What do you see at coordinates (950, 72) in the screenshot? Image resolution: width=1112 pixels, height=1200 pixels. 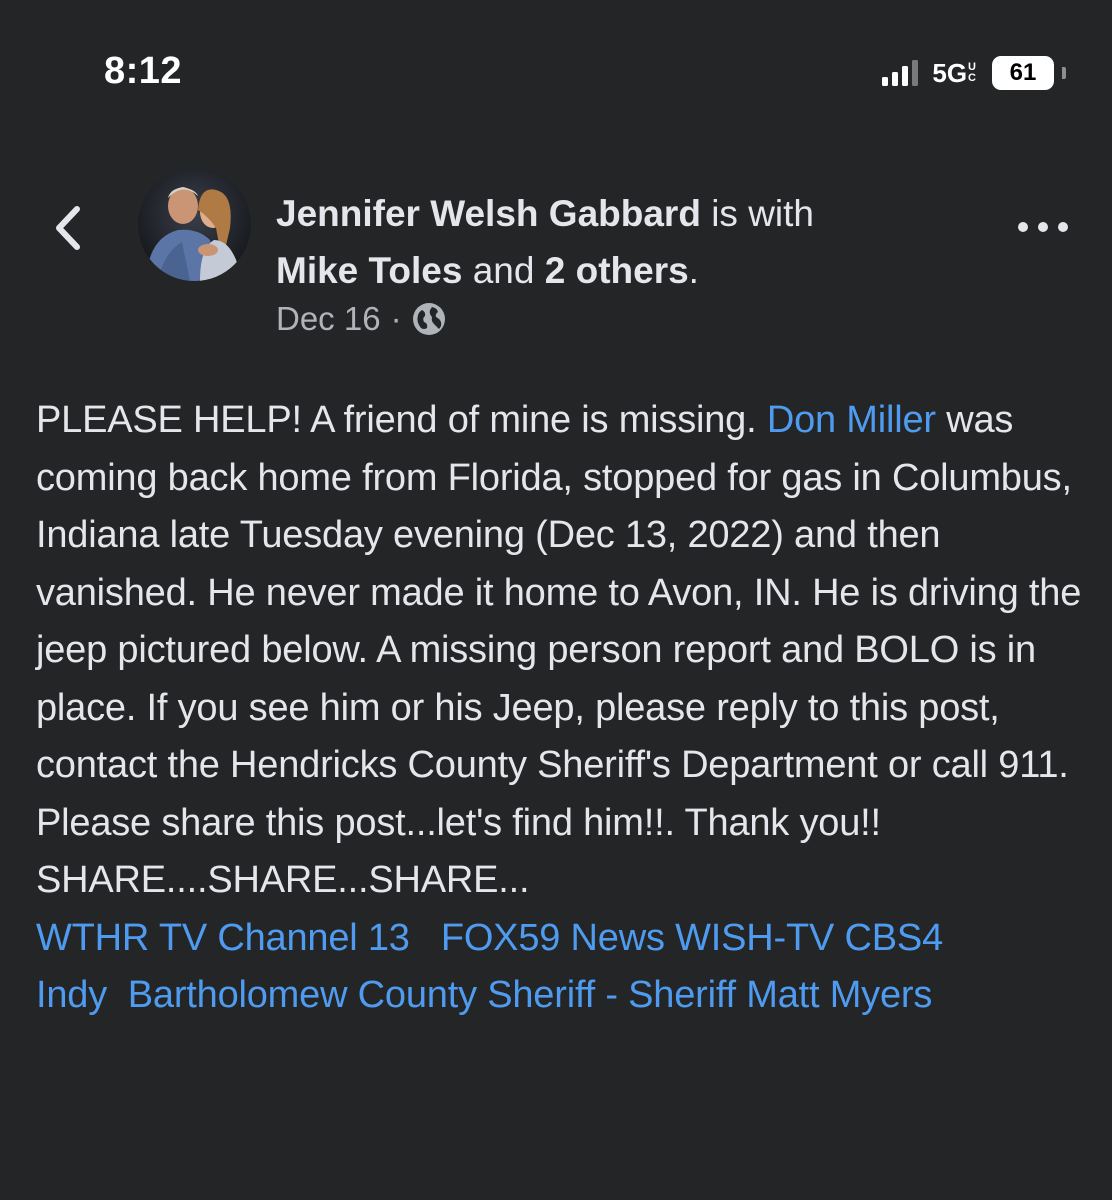 I see `network-label: 5G` at bounding box center [950, 72].